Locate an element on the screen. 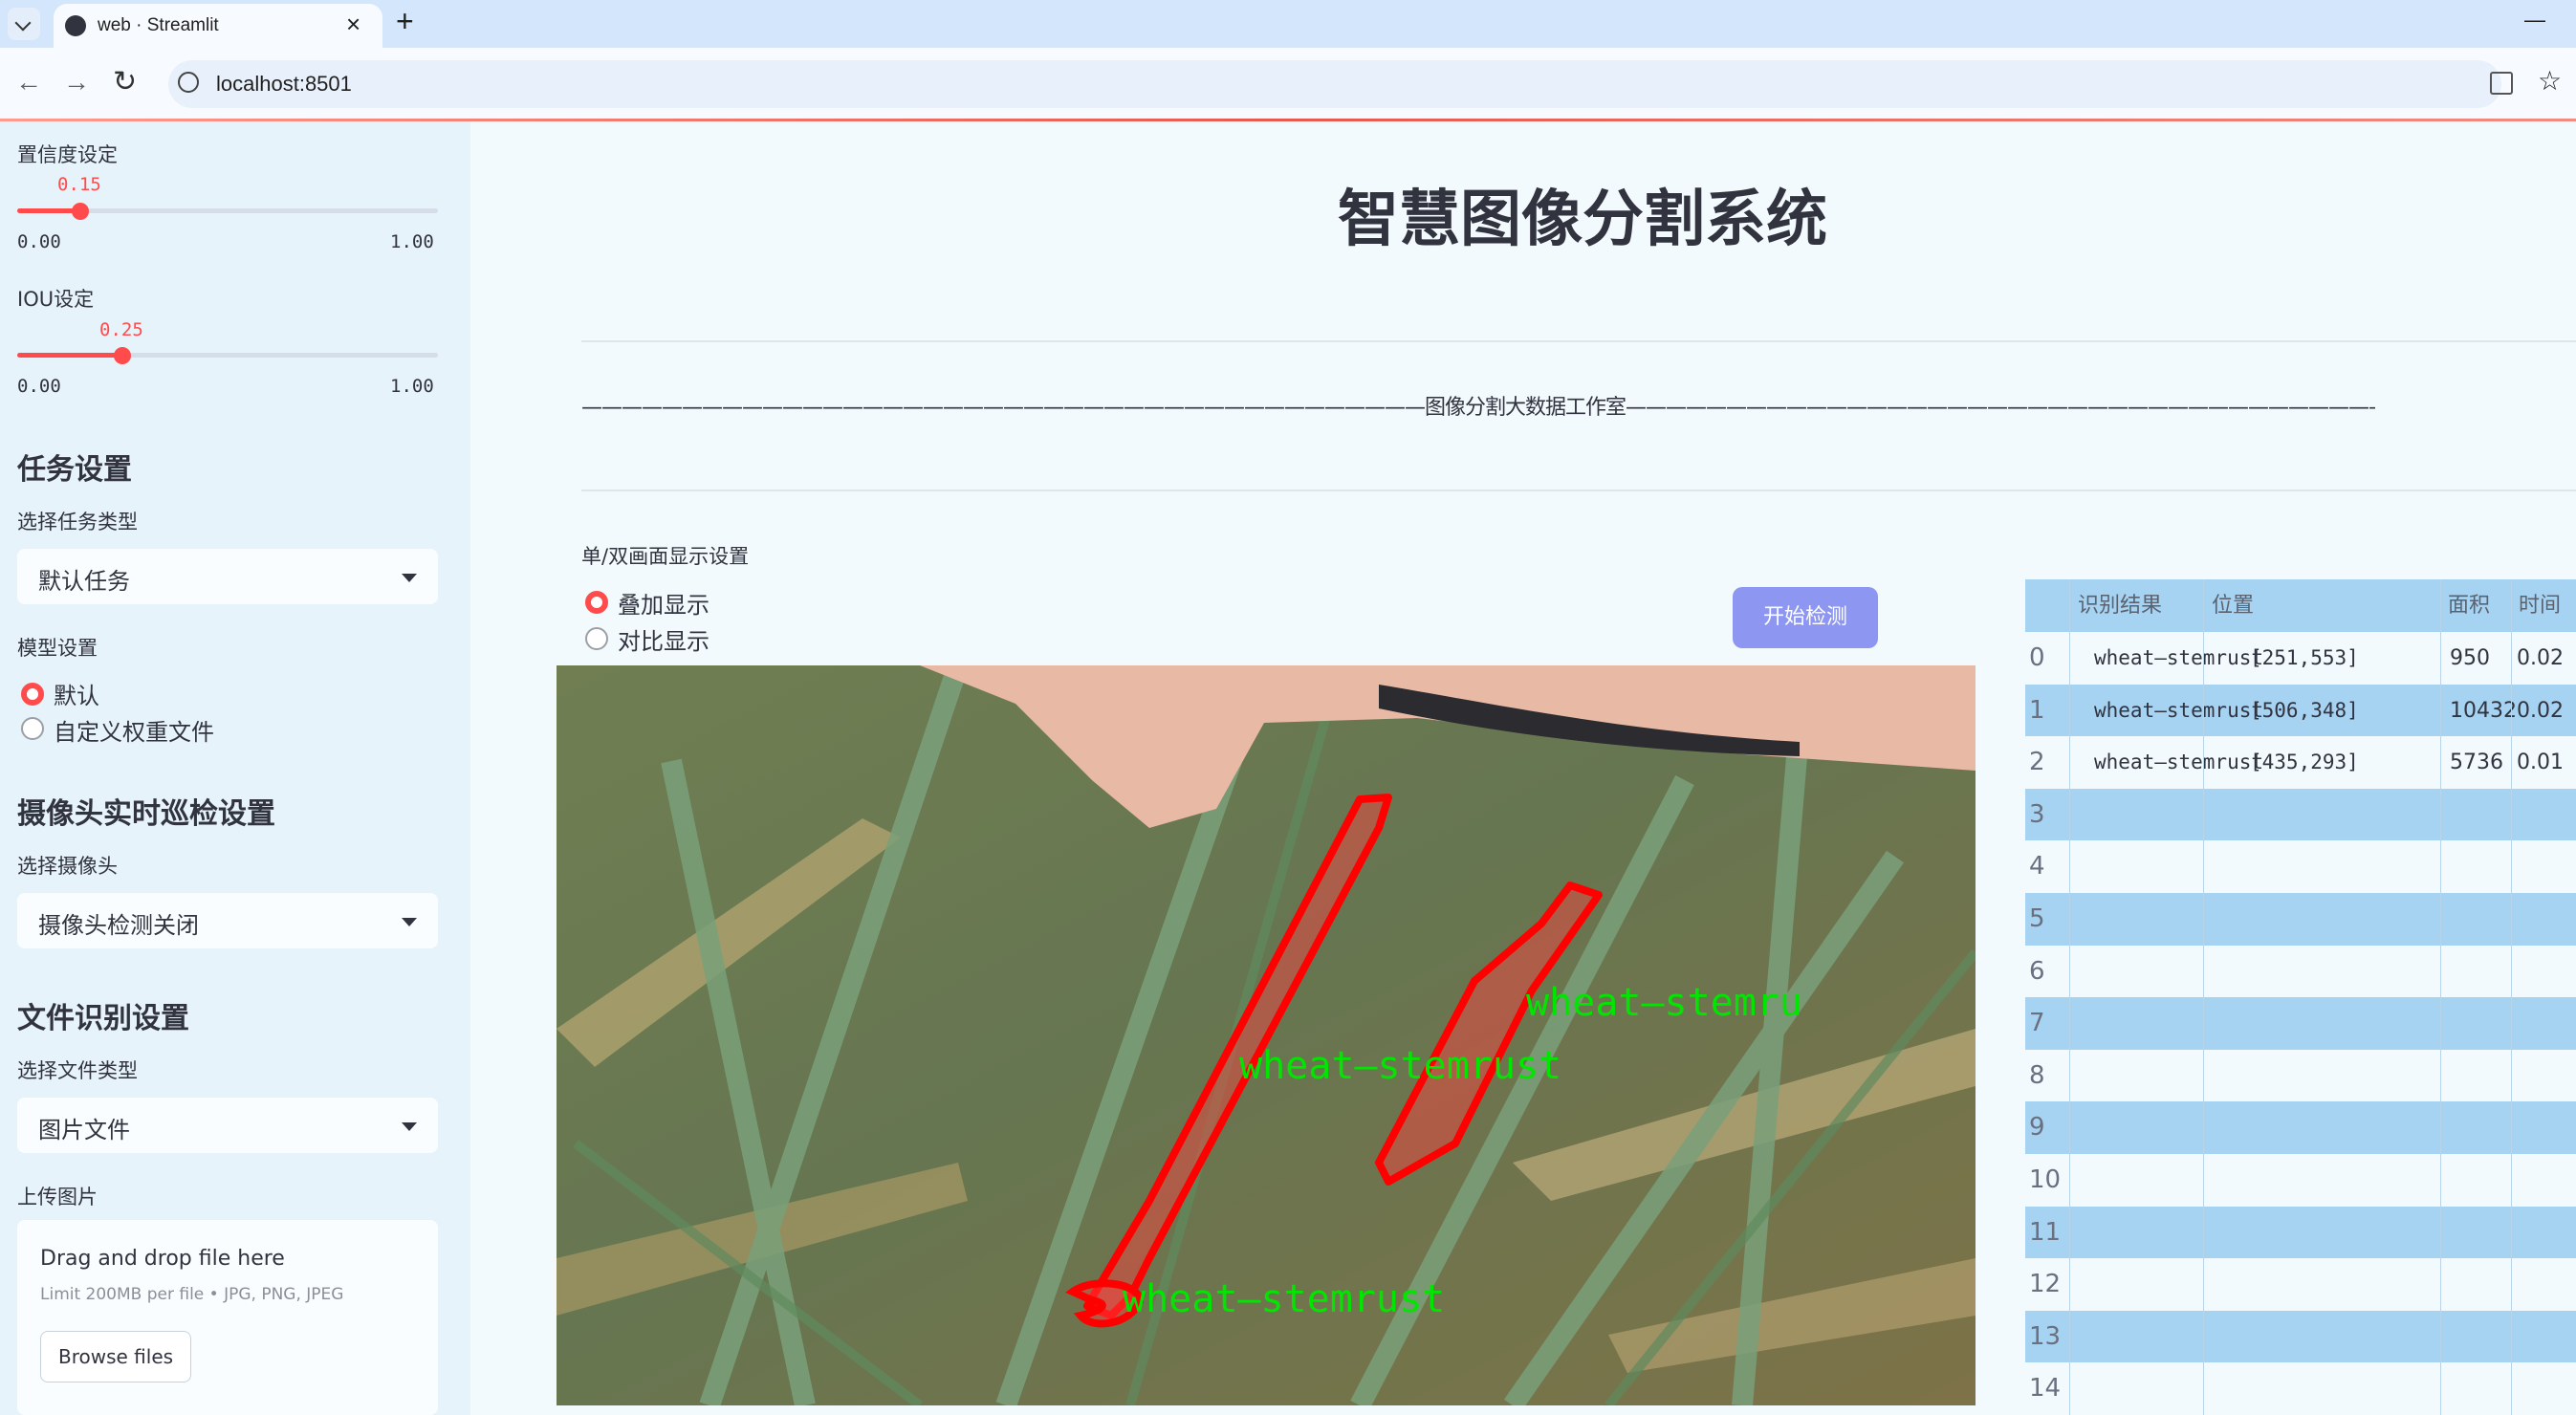 This screenshot has width=2576, height=1415. tab-title: web · Streamlit is located at coordinates (158, 25).